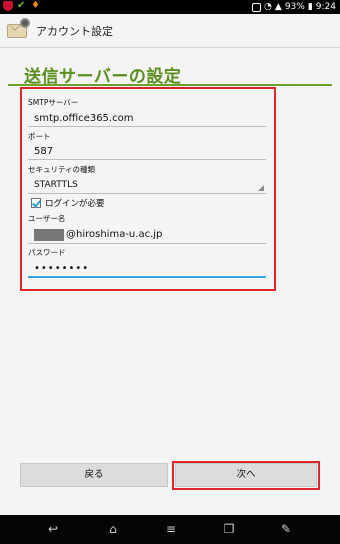  I want to click on smtp-server-input: smtp.office365.com, so click(83, 118).